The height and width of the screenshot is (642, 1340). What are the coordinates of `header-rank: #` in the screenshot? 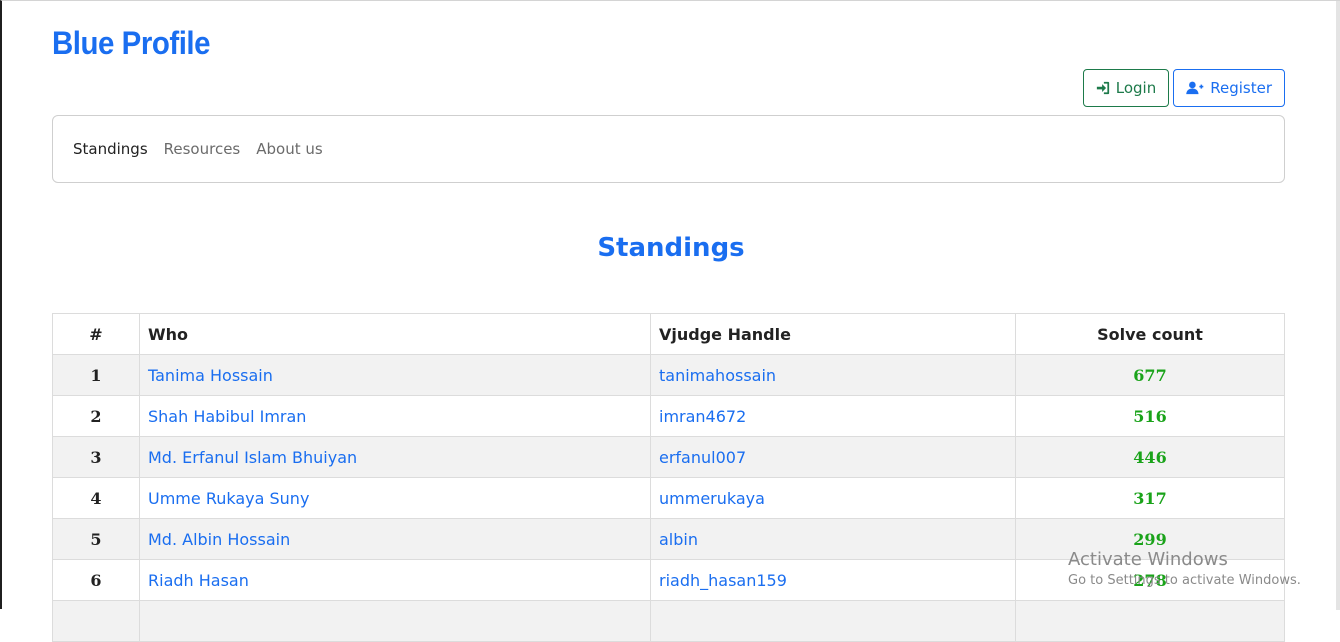 It's located at (96, 334).